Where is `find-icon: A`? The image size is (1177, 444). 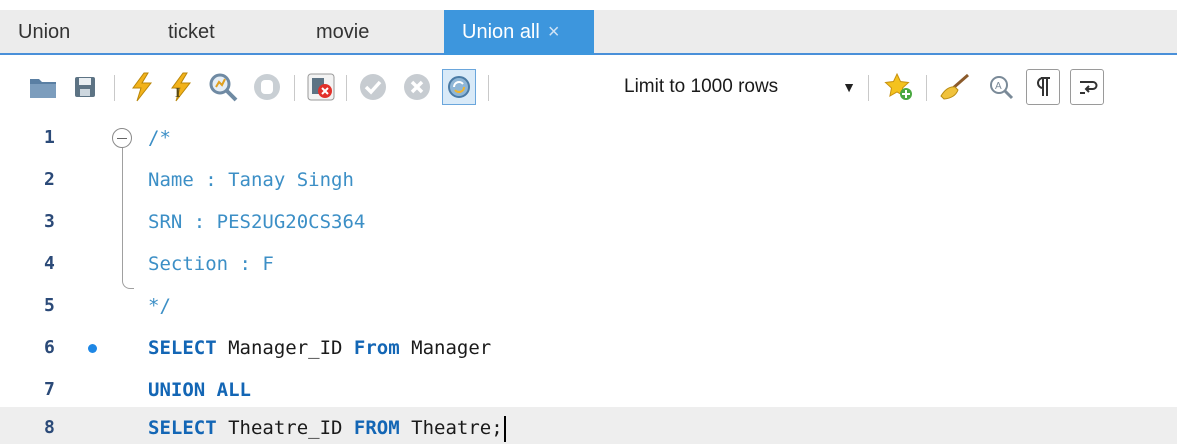 find-icon: A is located at coordinates (1001, 87).